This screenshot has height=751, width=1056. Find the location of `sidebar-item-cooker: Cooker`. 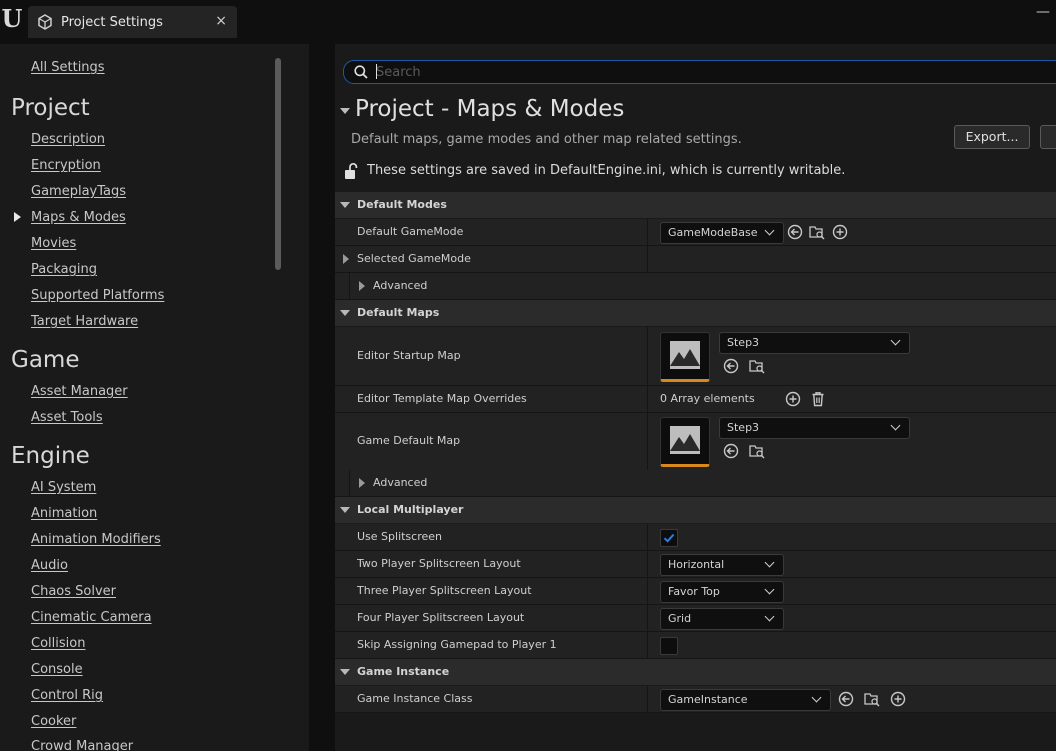

sidebar-item-cooker: Cooker is located at coordinates (53, 721).